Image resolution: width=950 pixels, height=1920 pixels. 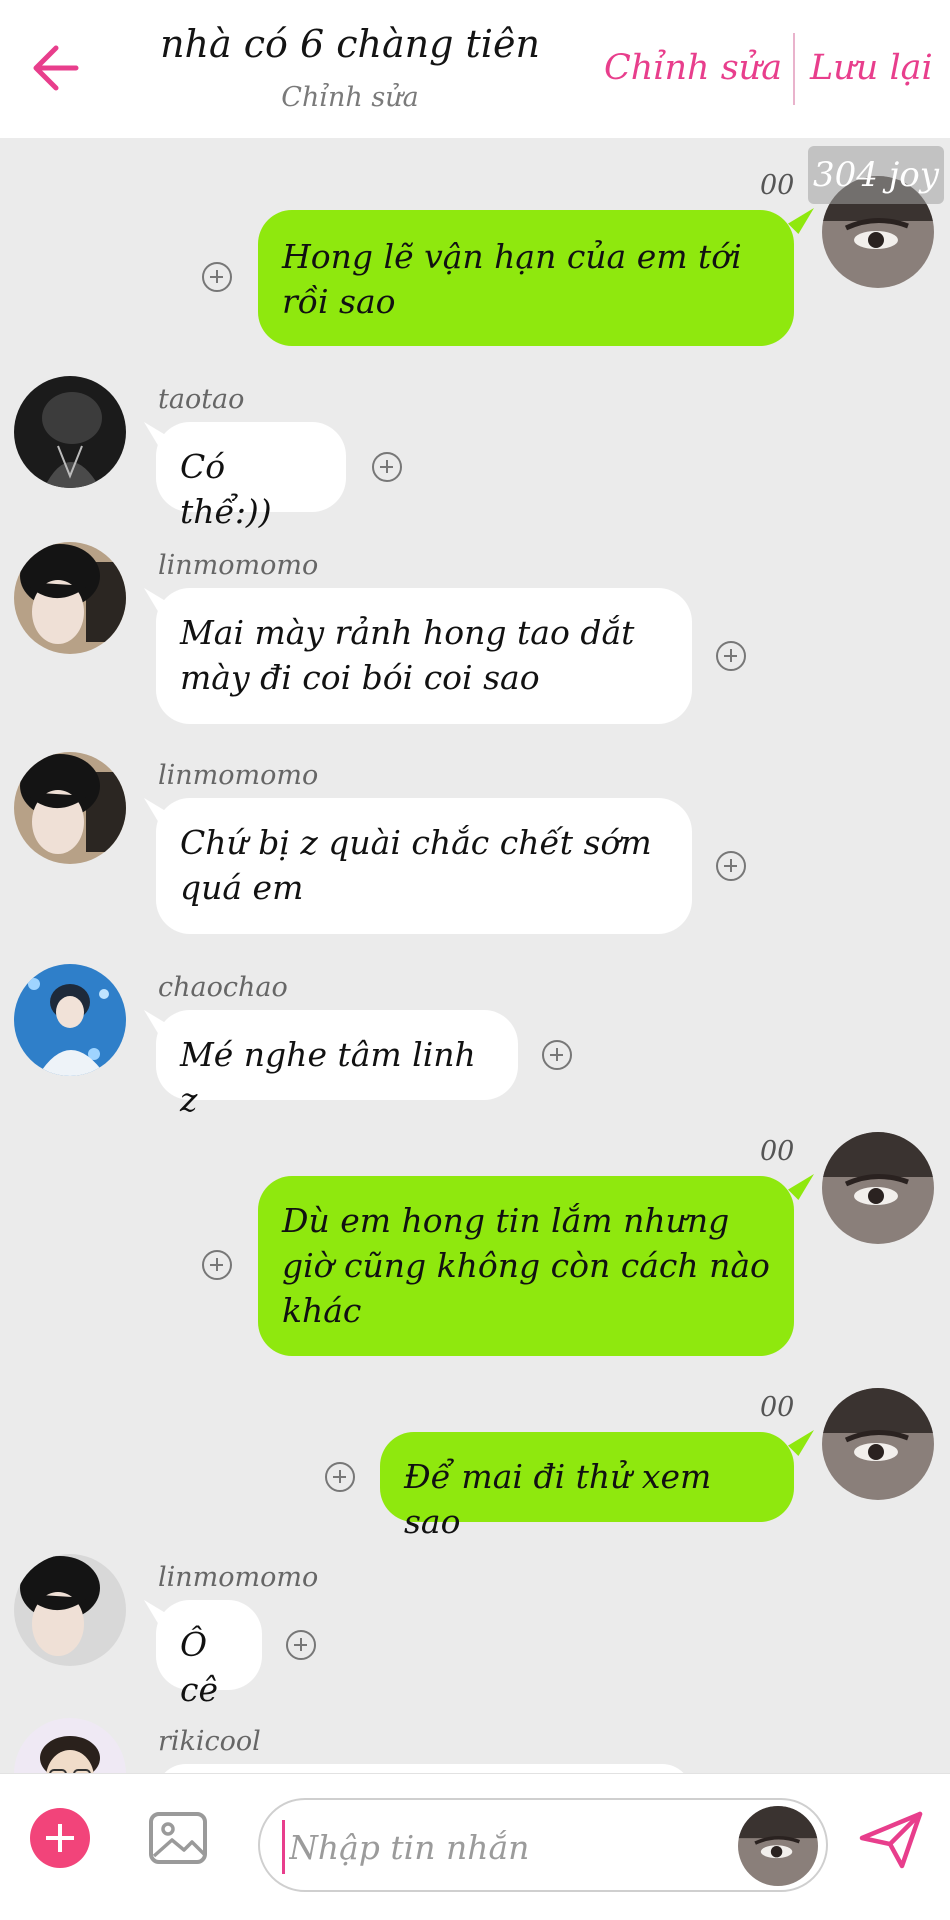 I want to click on watermark-label: 304 joy, so click(x=876, y=175).